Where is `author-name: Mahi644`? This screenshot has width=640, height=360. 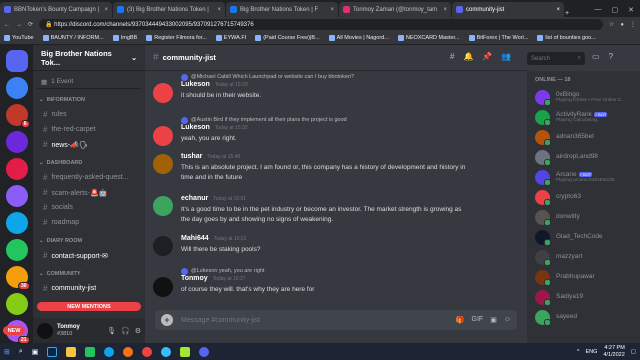 author-name: Mahi644 is located at coordinates (195, 238).